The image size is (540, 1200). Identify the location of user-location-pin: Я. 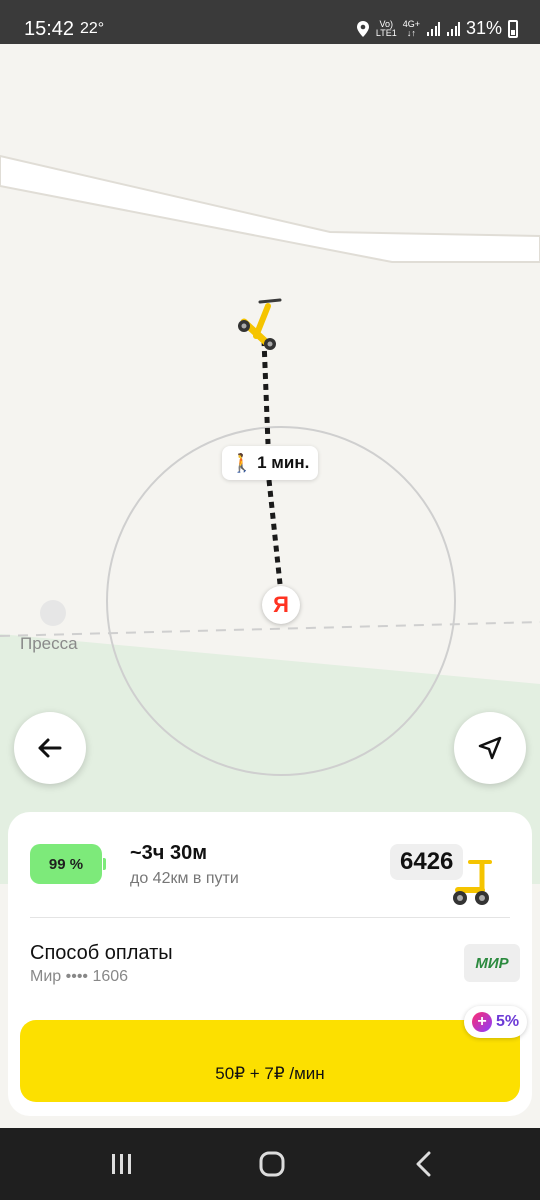
(281, 605).